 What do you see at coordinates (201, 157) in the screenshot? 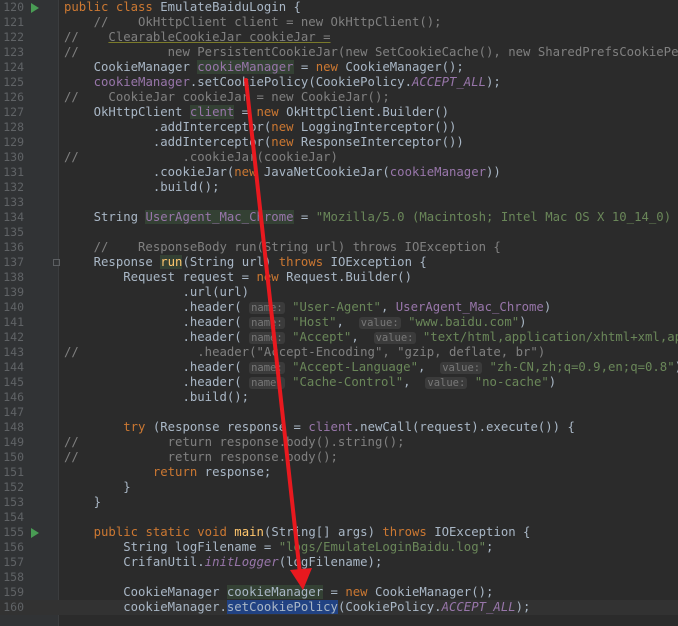
I see `code-text: // .cookieJar(cookieJar)` at bounding box center [201, 157].